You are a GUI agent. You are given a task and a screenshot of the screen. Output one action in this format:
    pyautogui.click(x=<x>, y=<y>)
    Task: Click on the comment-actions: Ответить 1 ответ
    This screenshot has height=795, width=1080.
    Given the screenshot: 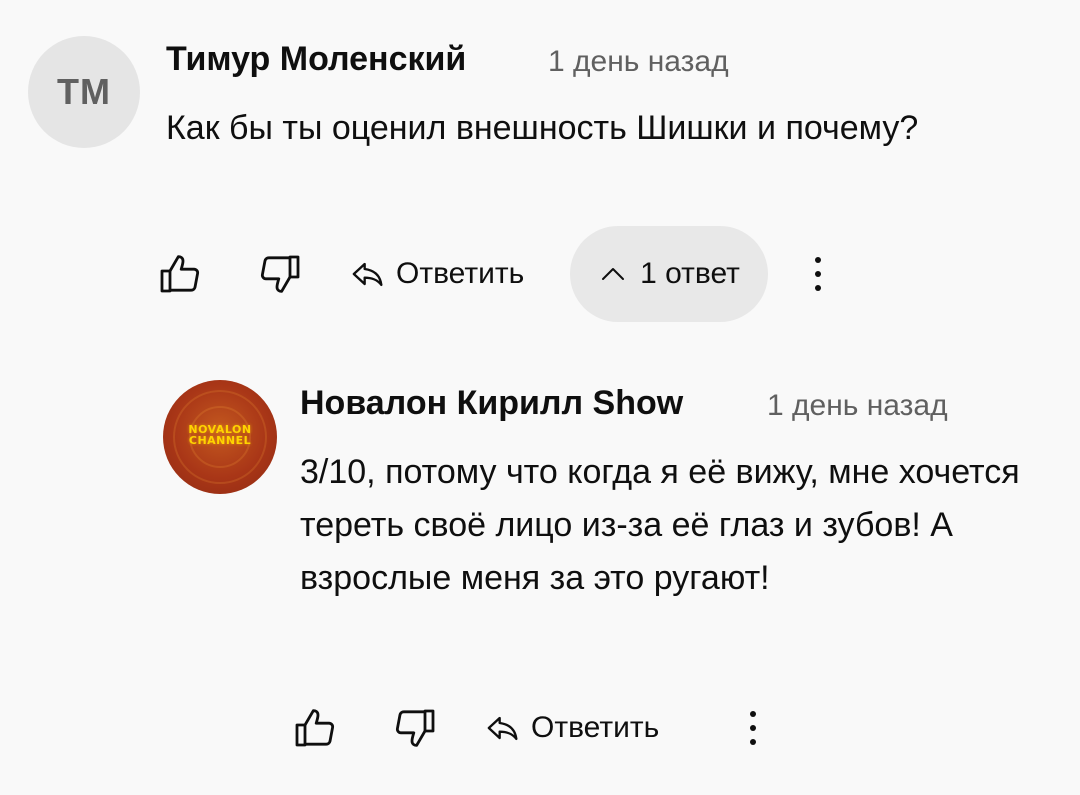 What is the action you would take?
    pyautogui.click(x=500, y=274)
    